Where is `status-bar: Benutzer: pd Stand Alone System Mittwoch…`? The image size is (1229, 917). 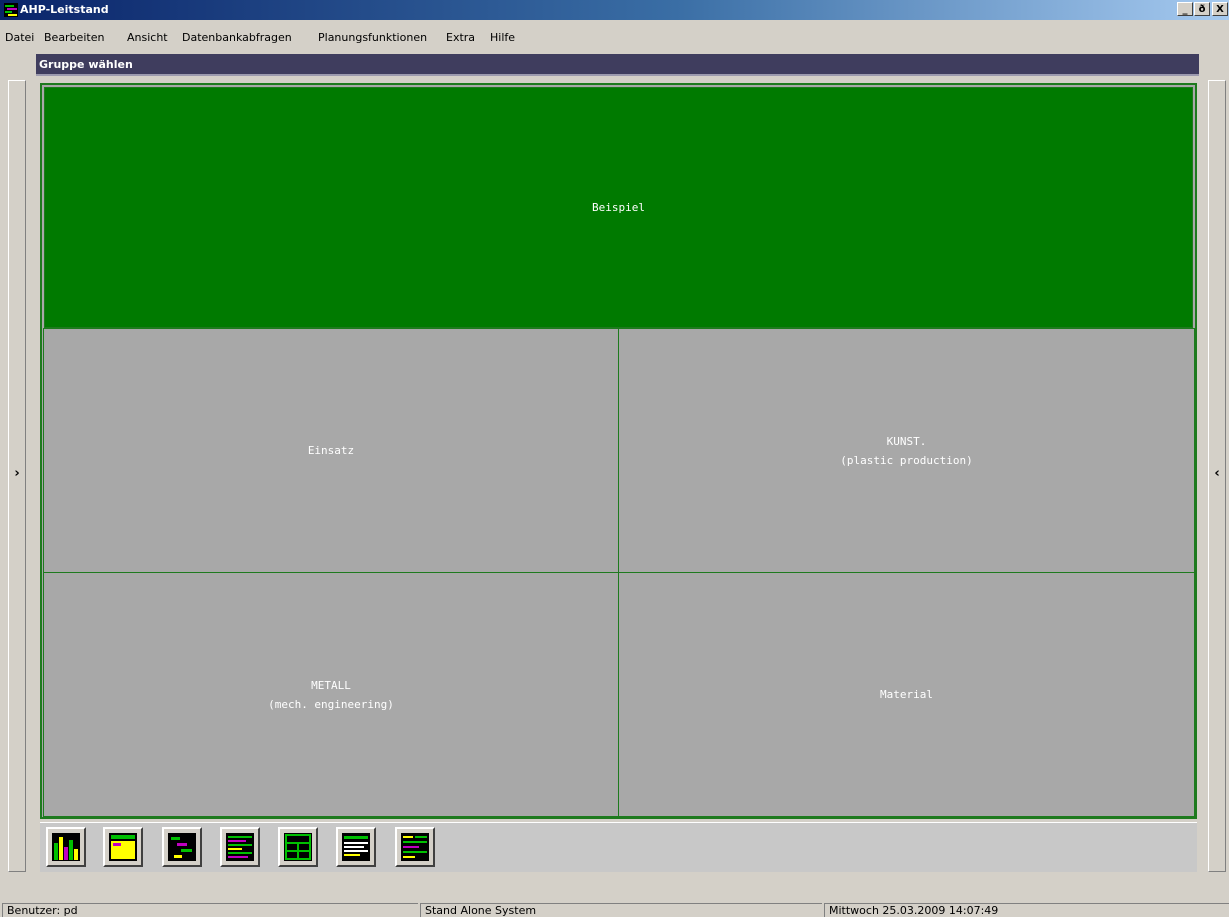 status-bar: Benutzer: pd Stand Alone System Mittwoch… is located at coordinates (614, 910).